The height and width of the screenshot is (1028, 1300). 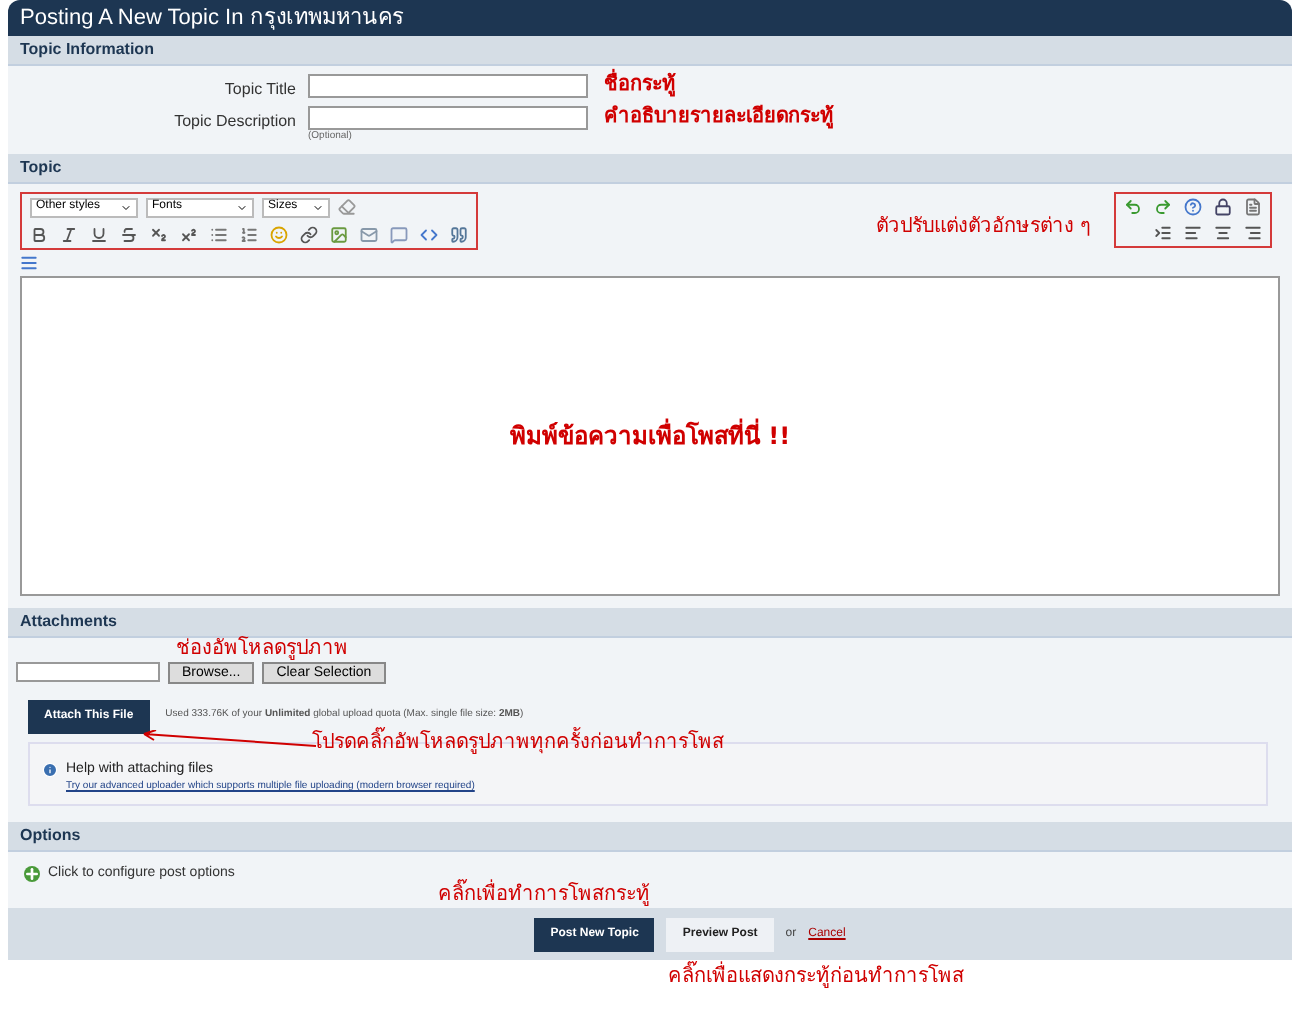 What do you see at coordinates (632, 86) in the screenshot?
I see `annotation-text: ชื่อกระทู้` at bounding box center [632, 86].